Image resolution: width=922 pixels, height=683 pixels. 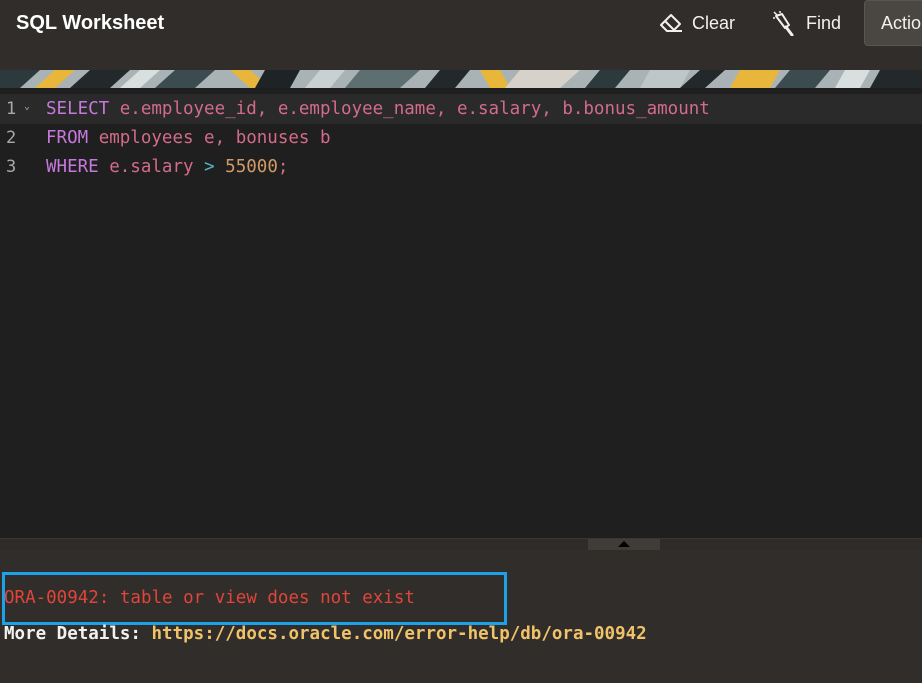 I want to click on splitter-handle, so click(x=624, y=544).